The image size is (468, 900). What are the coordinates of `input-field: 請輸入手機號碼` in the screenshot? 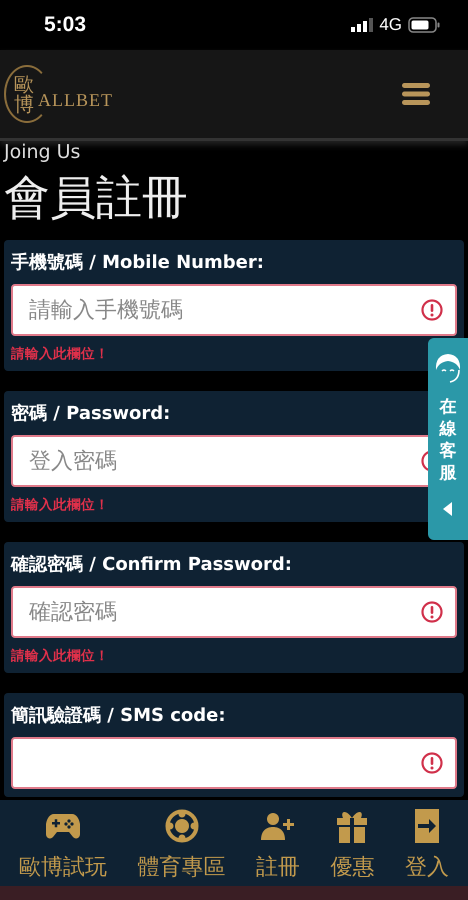 It's located at (234, 310).